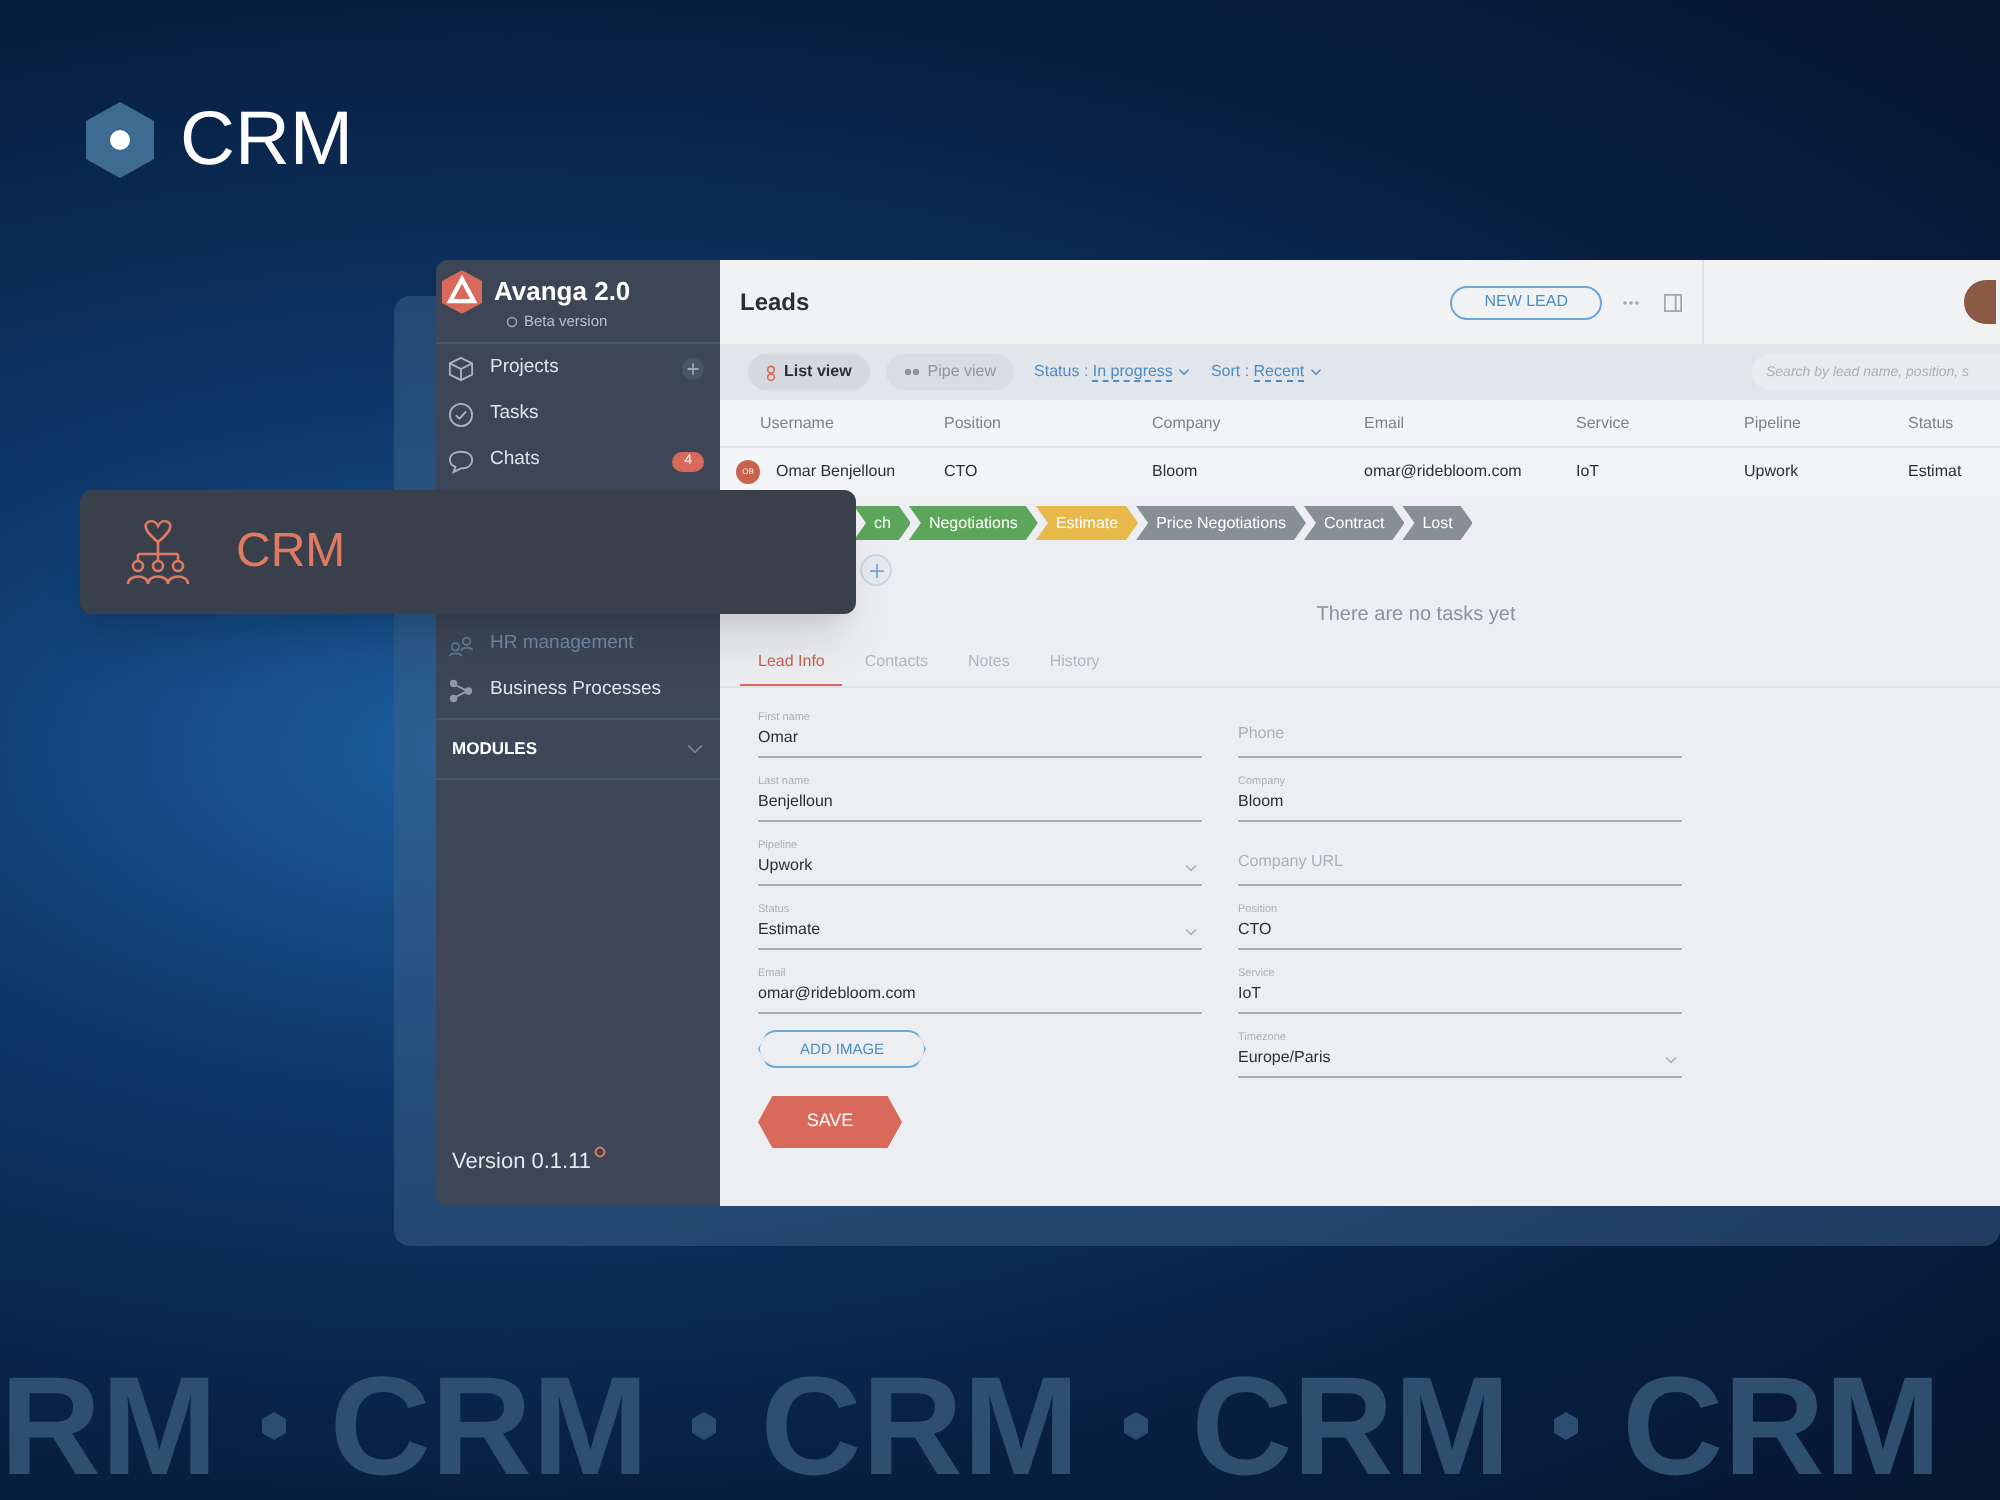 Image resolution: width=2000 pixels, height=1500 pixels. Describe the element at coordinates (1266, 372) in the screenshot. I see `filter-dropdown: Sort : Recent` at that location.